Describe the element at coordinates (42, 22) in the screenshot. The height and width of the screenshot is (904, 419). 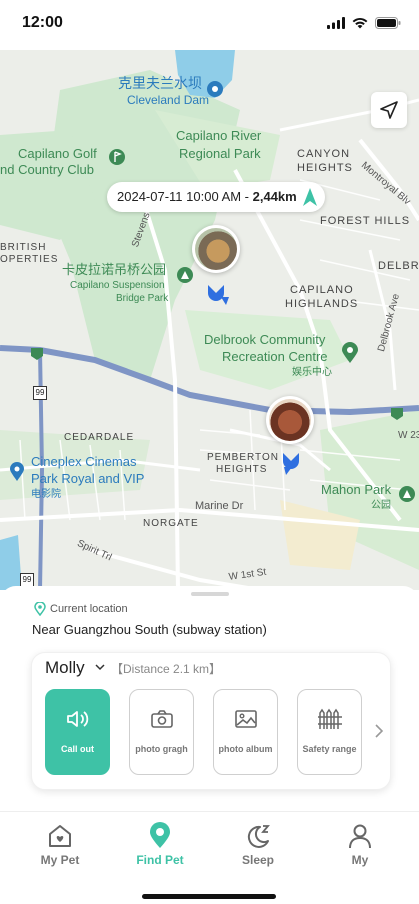
I see `status-time: 12:00` at that location.